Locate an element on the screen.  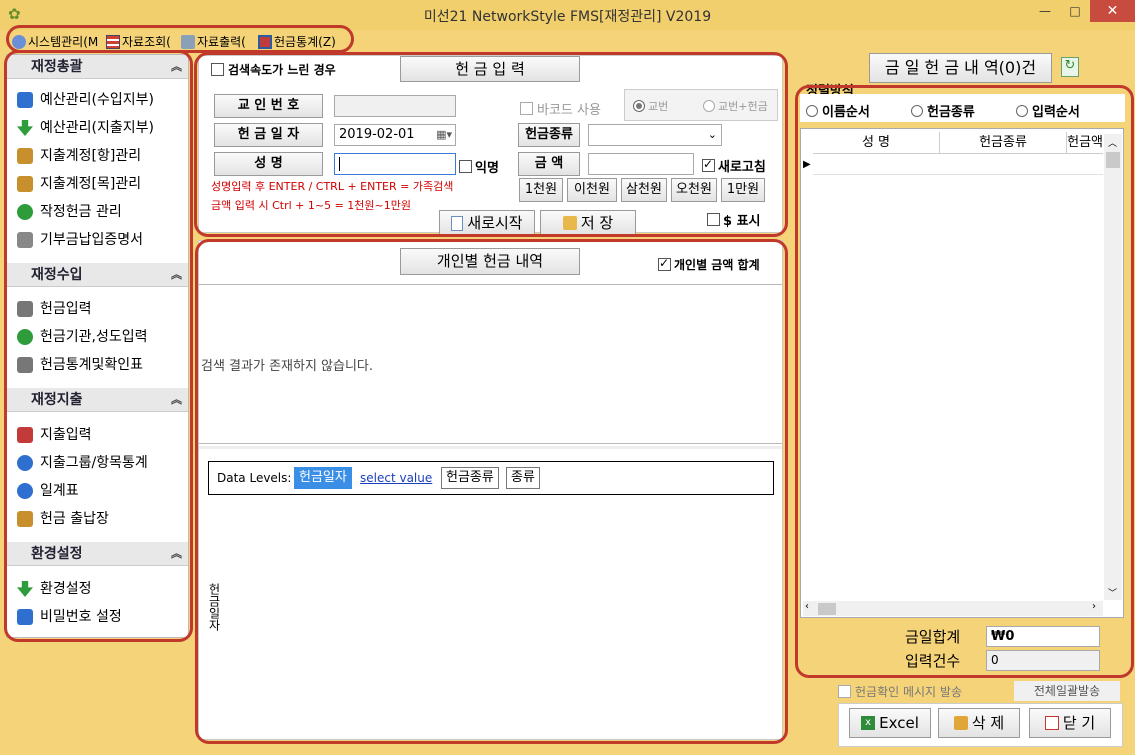
menu-system: 시스템관리(M is located at coordinates (55, 42).